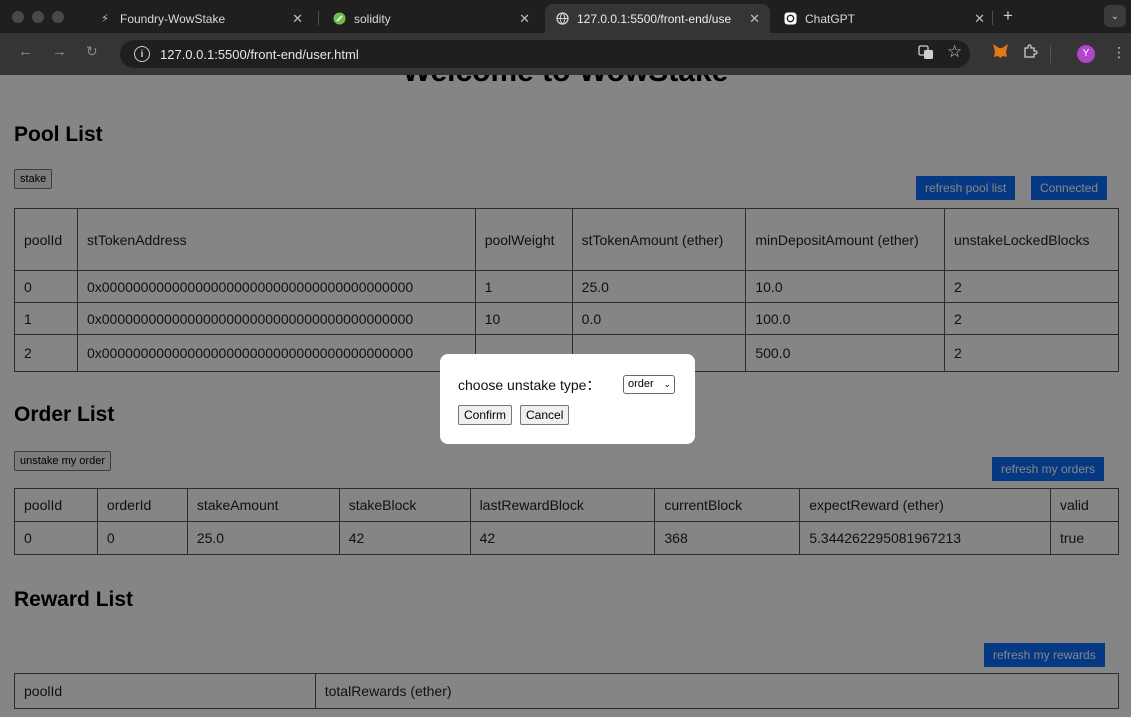 This screenshot has height=717, width=1131. I want to click on forward-arrow-icon: →, so click(59, 51).